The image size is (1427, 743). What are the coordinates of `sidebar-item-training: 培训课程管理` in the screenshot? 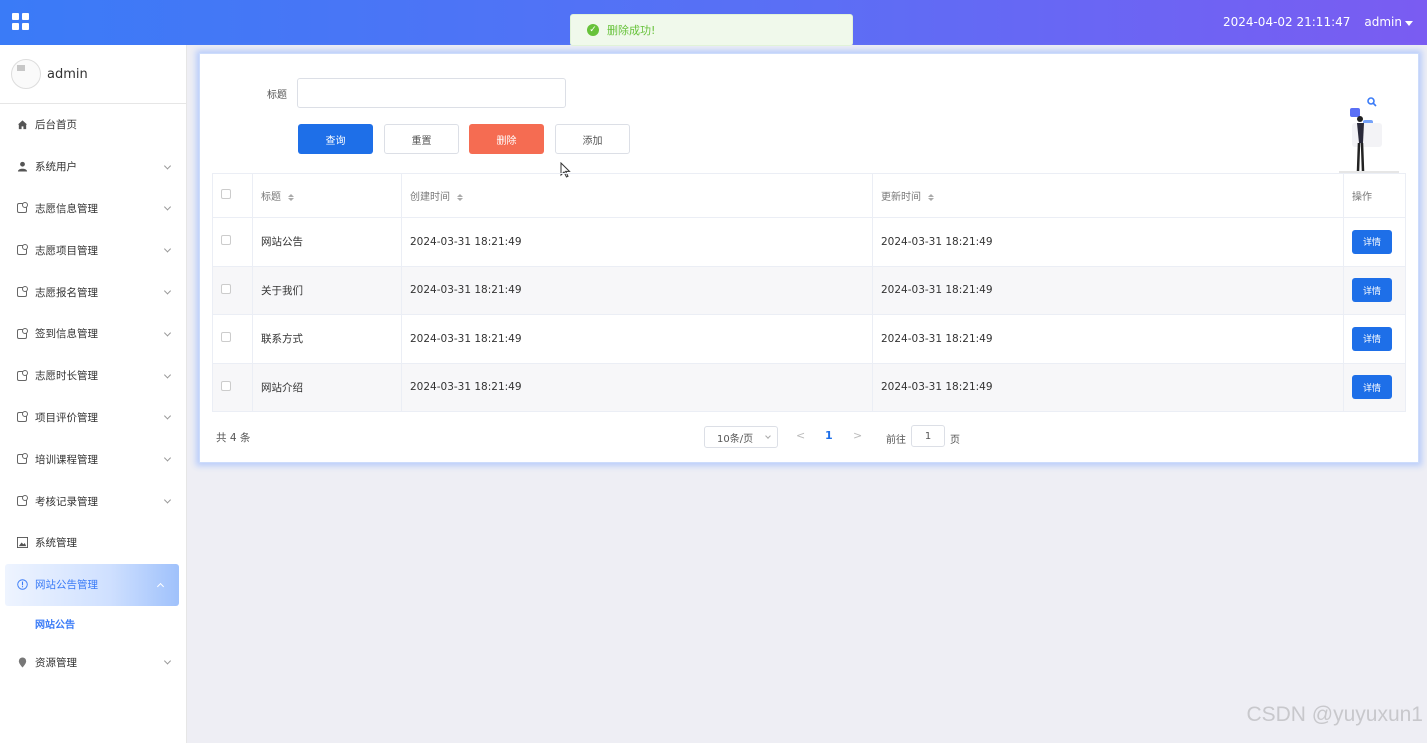 It's located at (93, 459).